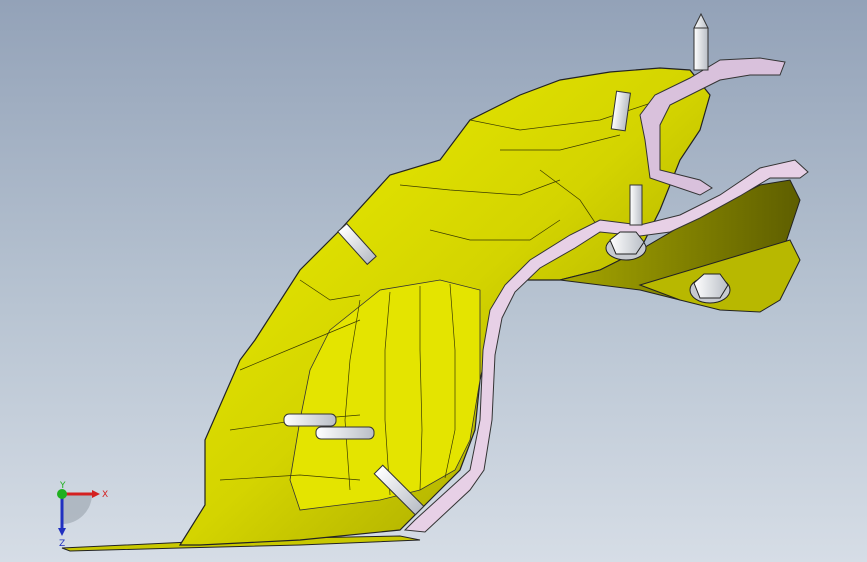  I want to click on z-axis-label: Z, so click(62, 544).